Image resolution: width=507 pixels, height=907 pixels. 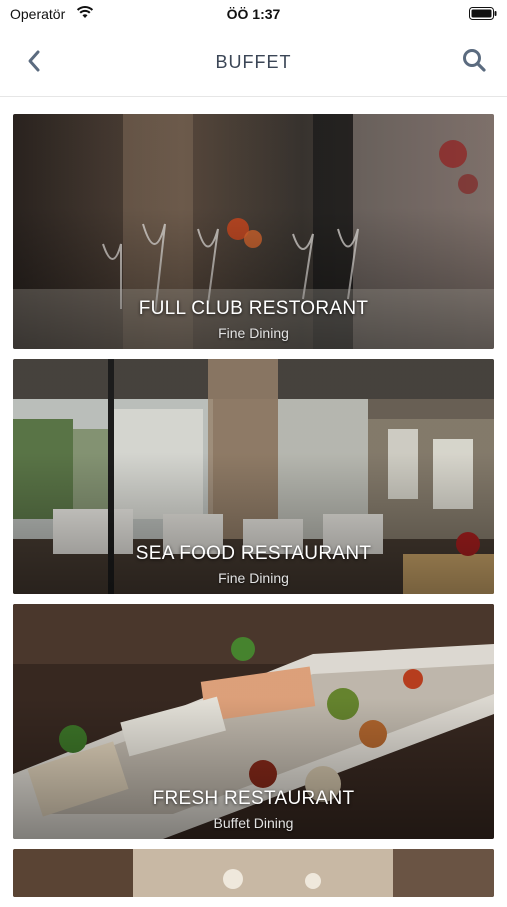 I want to click on restaurant-category: Buffet Dining, so click(x=253, y=823).